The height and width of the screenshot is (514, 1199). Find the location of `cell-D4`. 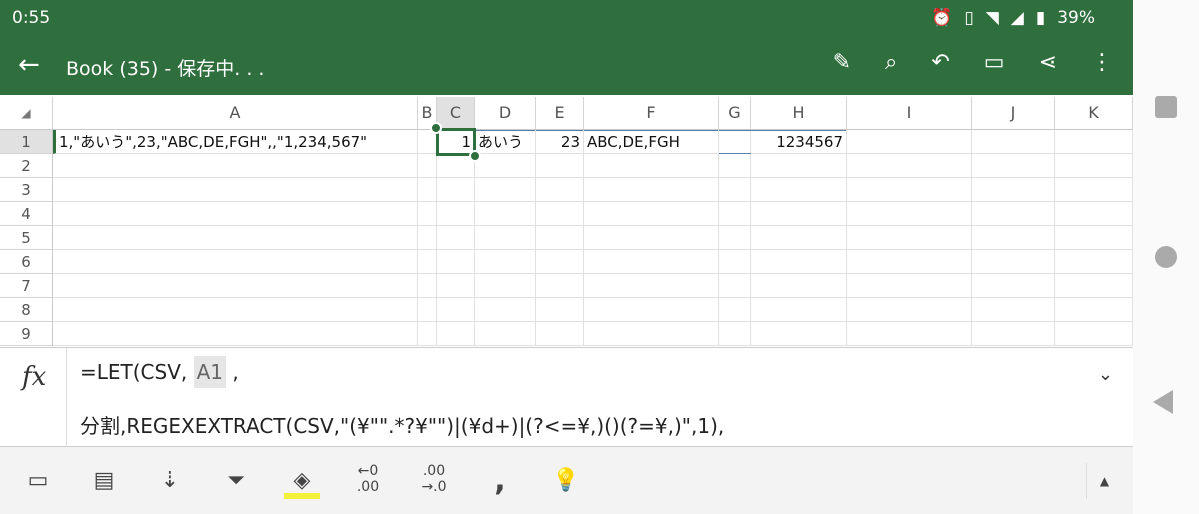

cell-D4 is located at coordinates (505, 214).